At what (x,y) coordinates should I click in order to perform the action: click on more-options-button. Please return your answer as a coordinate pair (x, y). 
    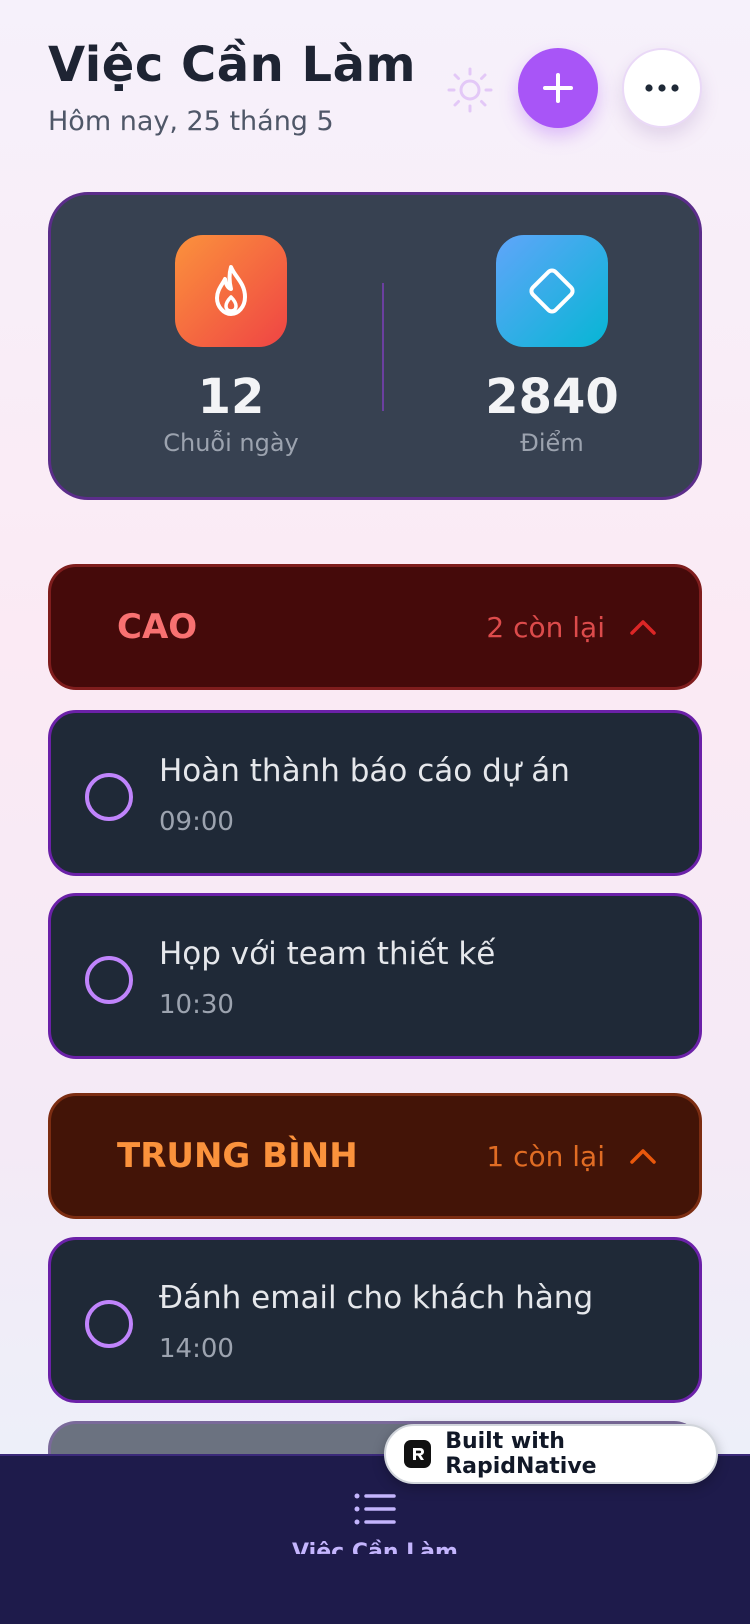
    Looking at the image, I should click on (662, 88).